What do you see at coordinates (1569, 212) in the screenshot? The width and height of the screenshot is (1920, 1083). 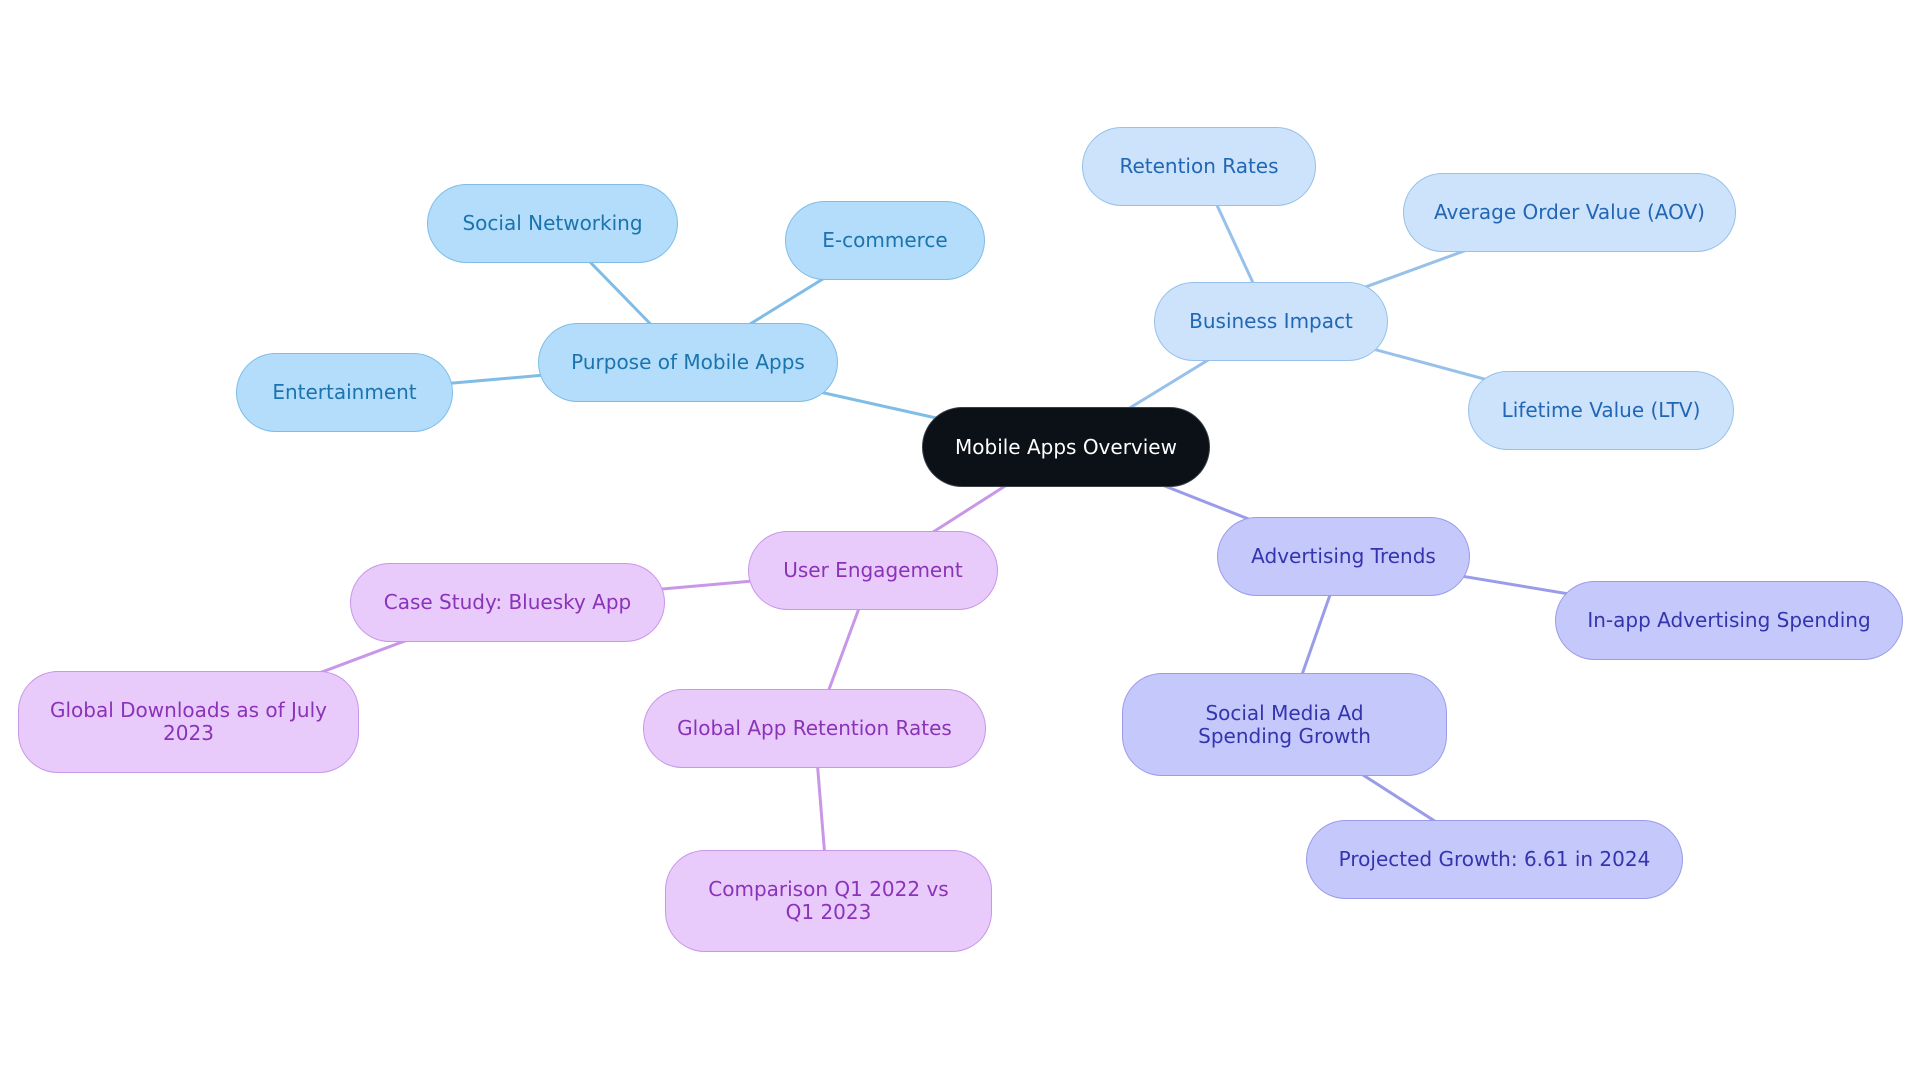 I see `node-average-order-value: Average Order Value (AOV)` at bounding box center [1569, 212].